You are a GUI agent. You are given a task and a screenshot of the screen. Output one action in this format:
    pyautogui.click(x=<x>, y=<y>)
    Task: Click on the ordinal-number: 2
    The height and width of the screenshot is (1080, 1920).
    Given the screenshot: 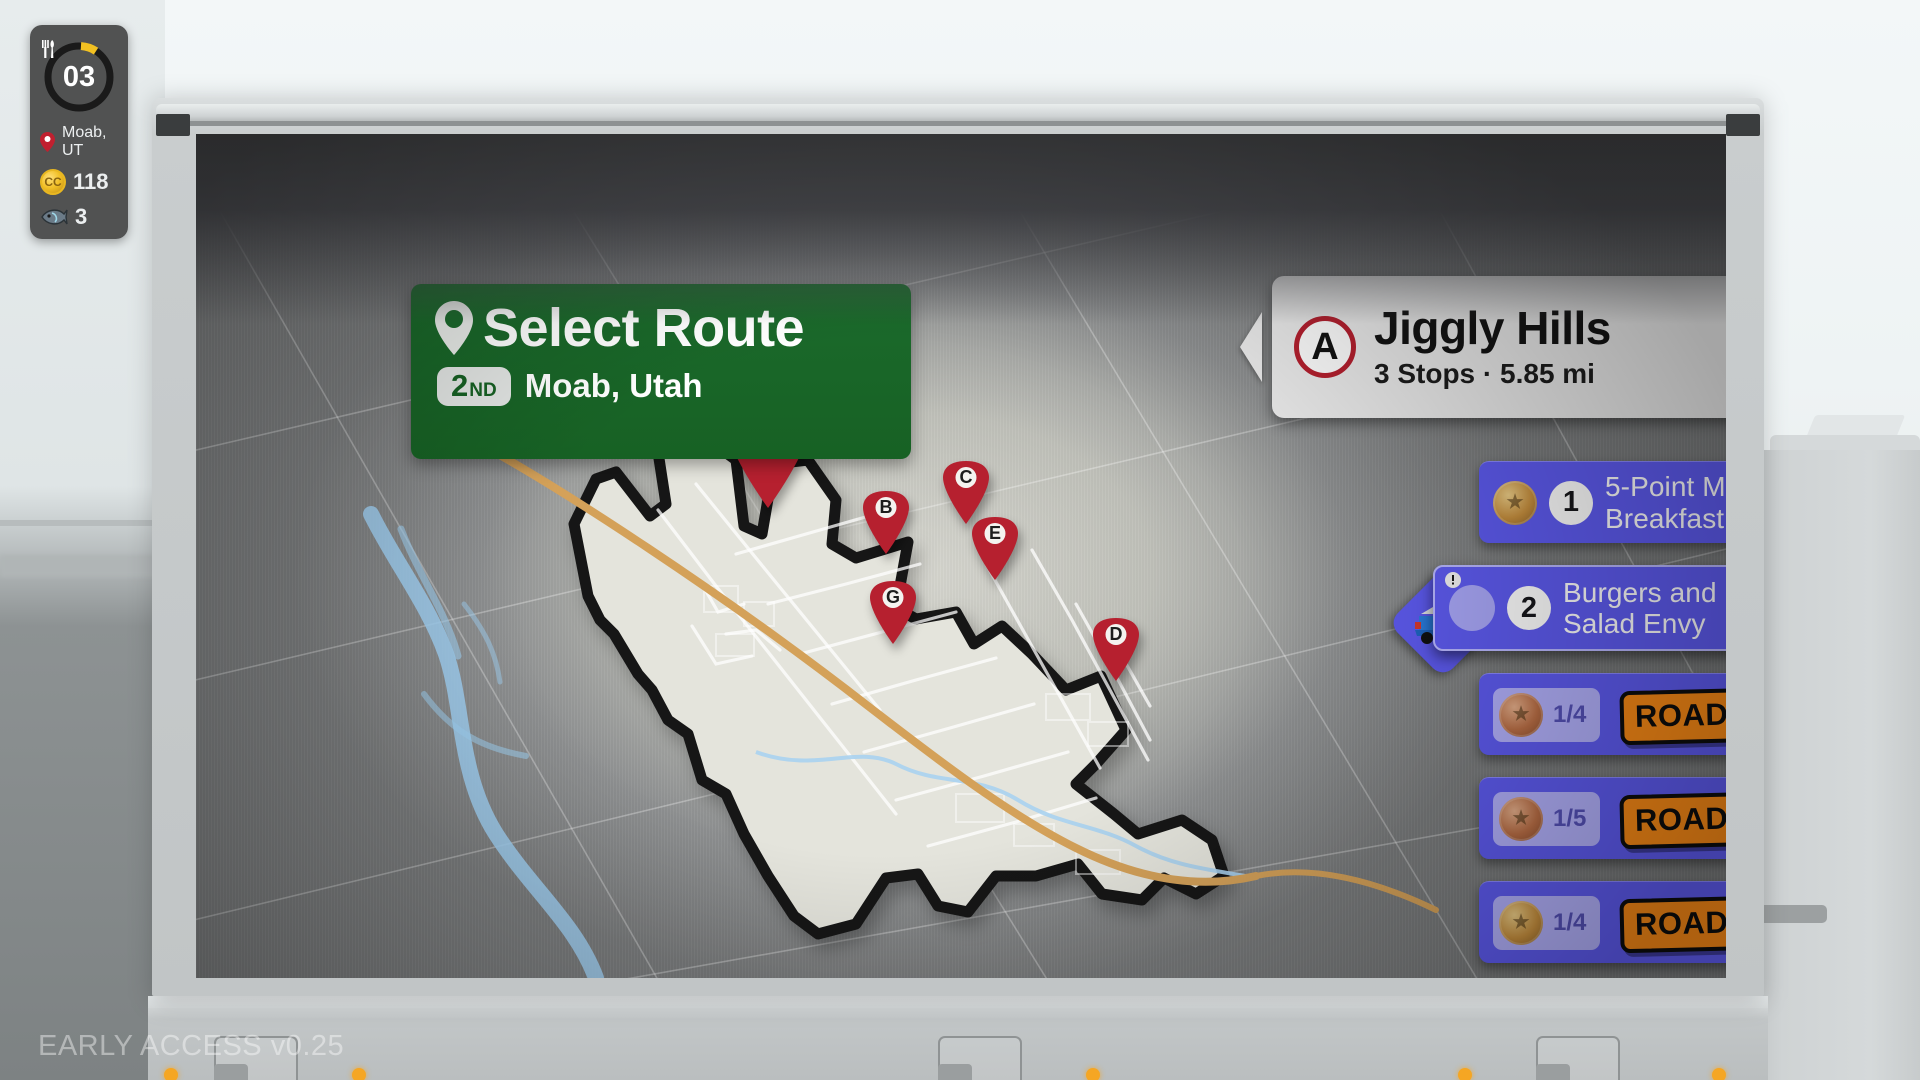 What is the action you would take?
    pyautogui.click(x=460, y=385)
    